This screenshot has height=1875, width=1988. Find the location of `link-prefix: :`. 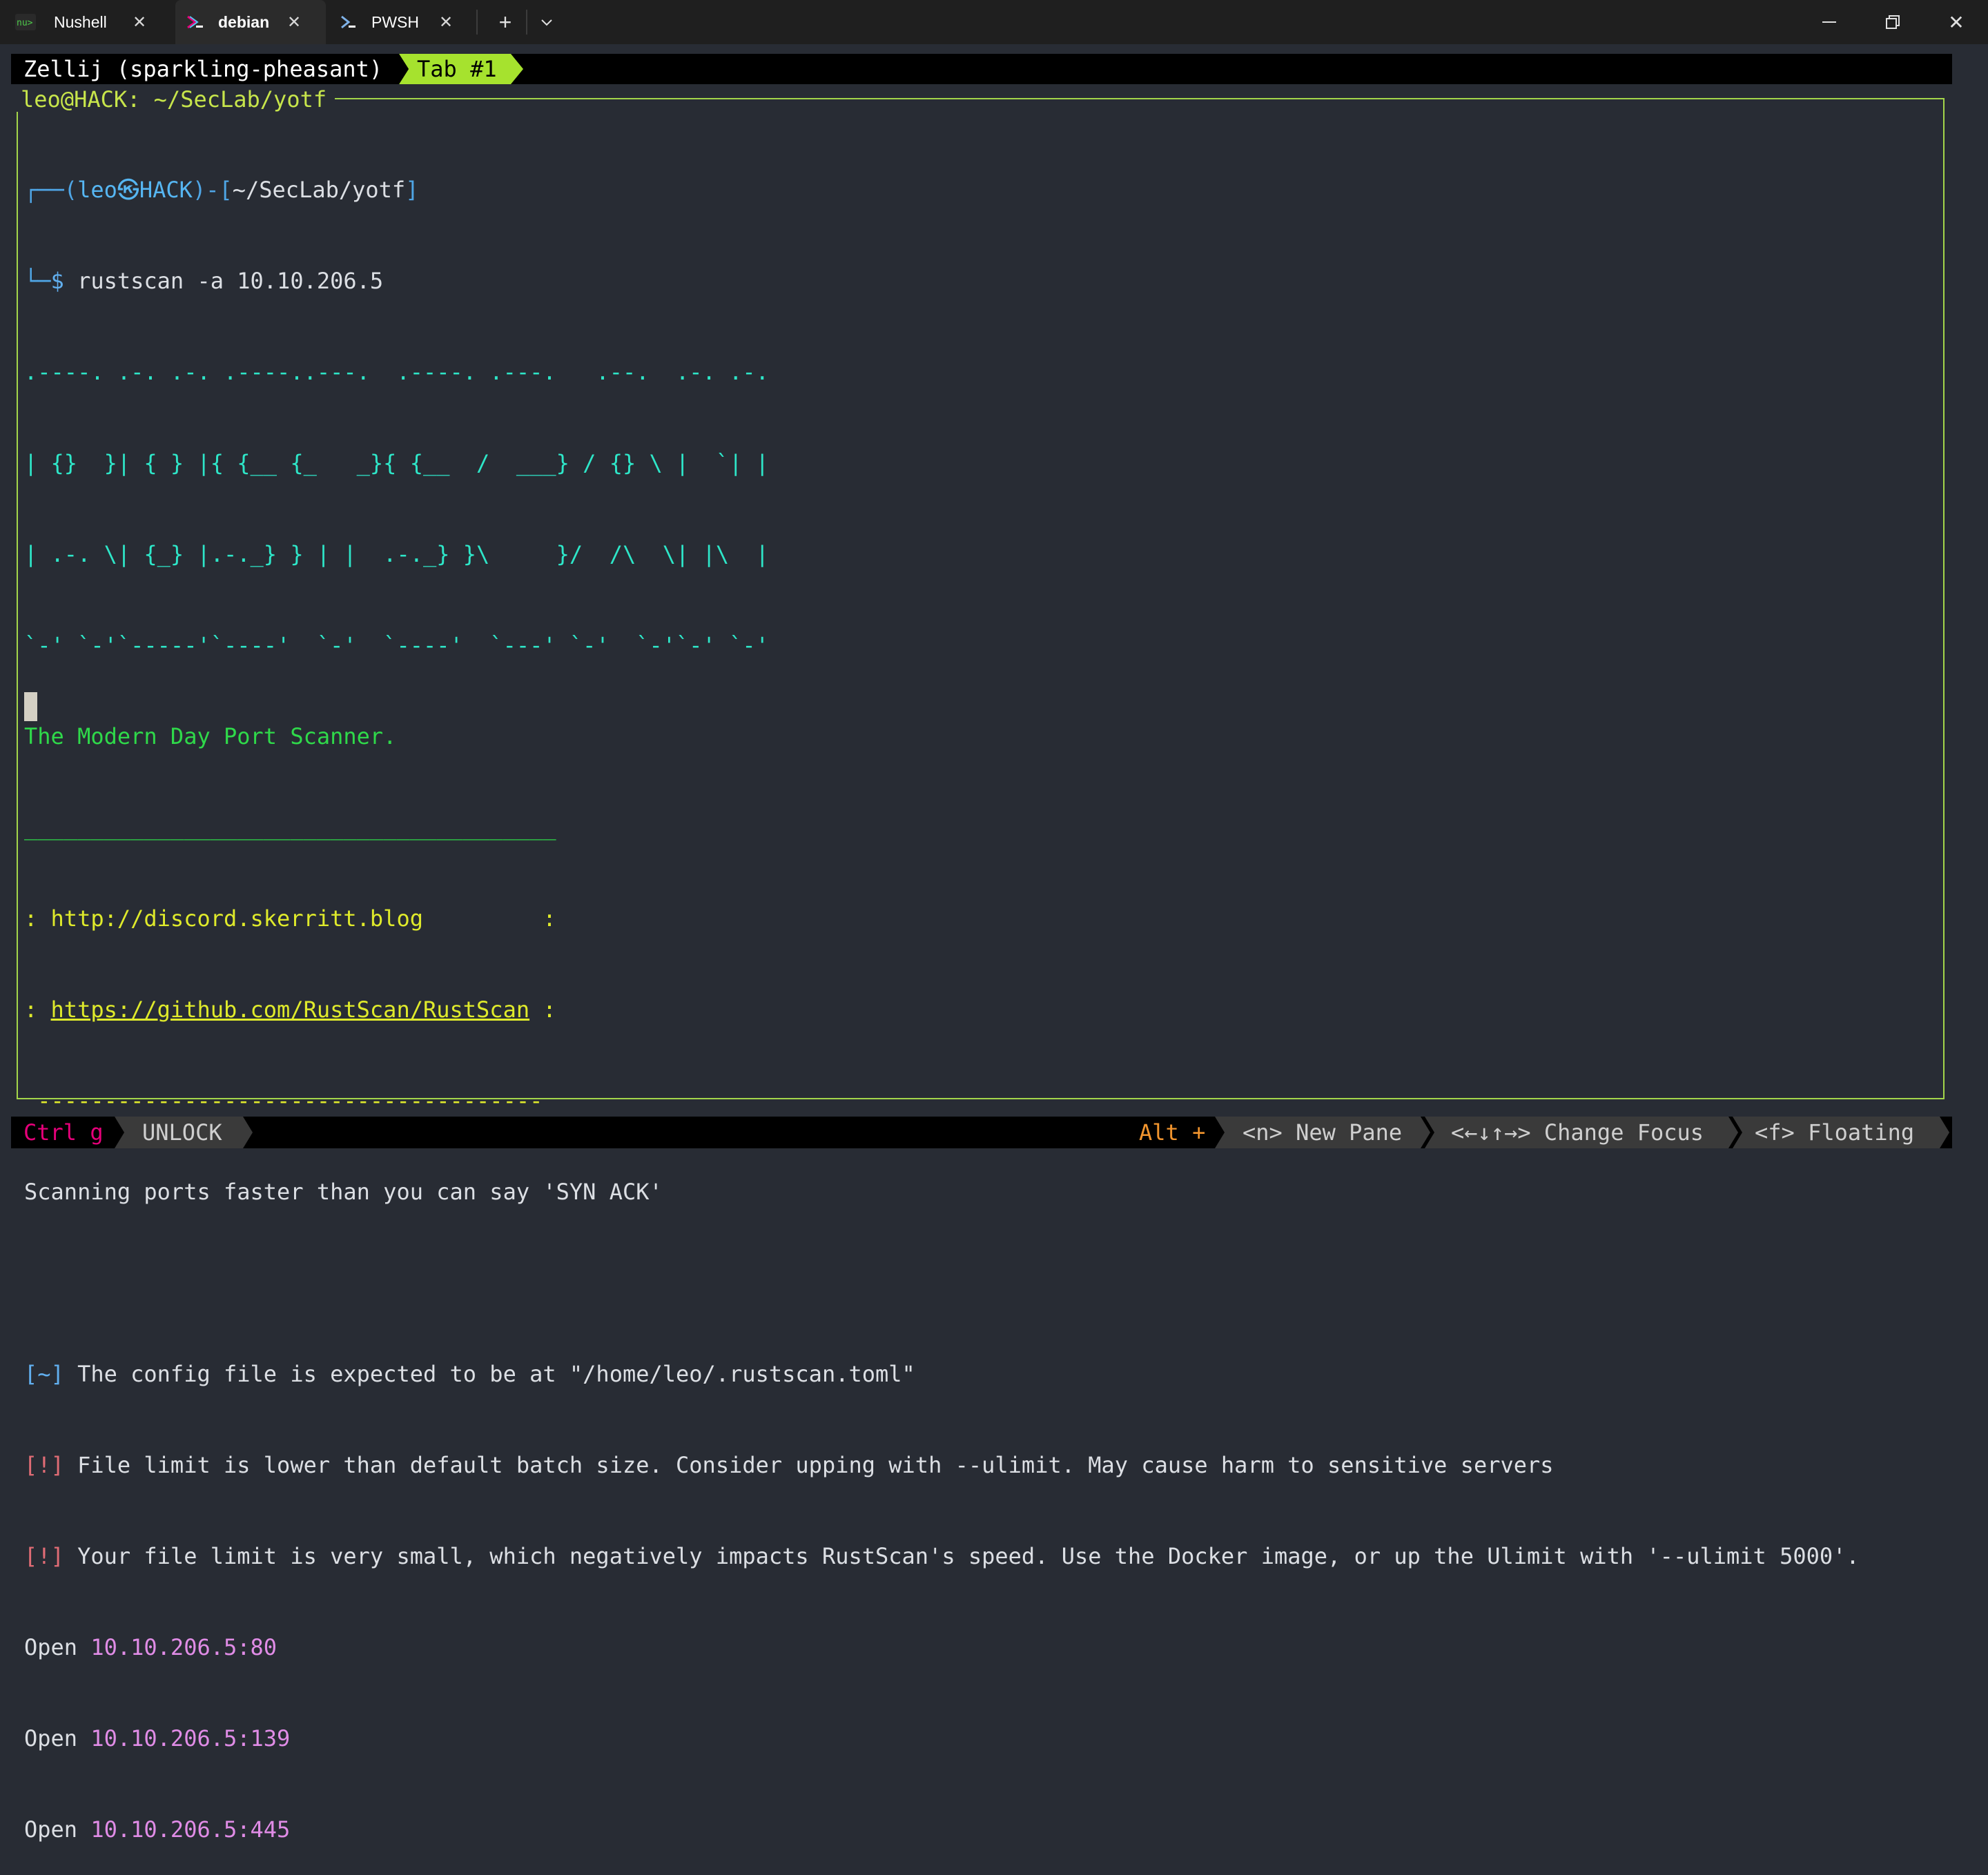

link-prefix: : is located at coordinates (37, 1010).